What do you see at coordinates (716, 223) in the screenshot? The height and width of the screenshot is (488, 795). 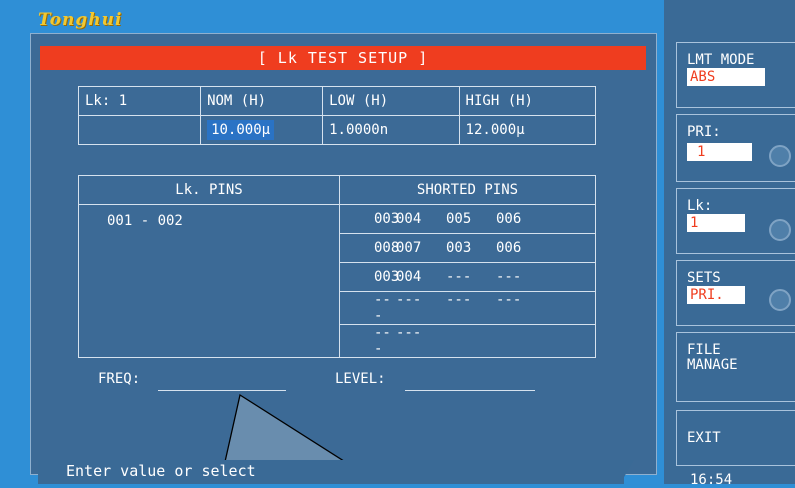 I see `lk-value: 1` at bounding box center [716, 223].